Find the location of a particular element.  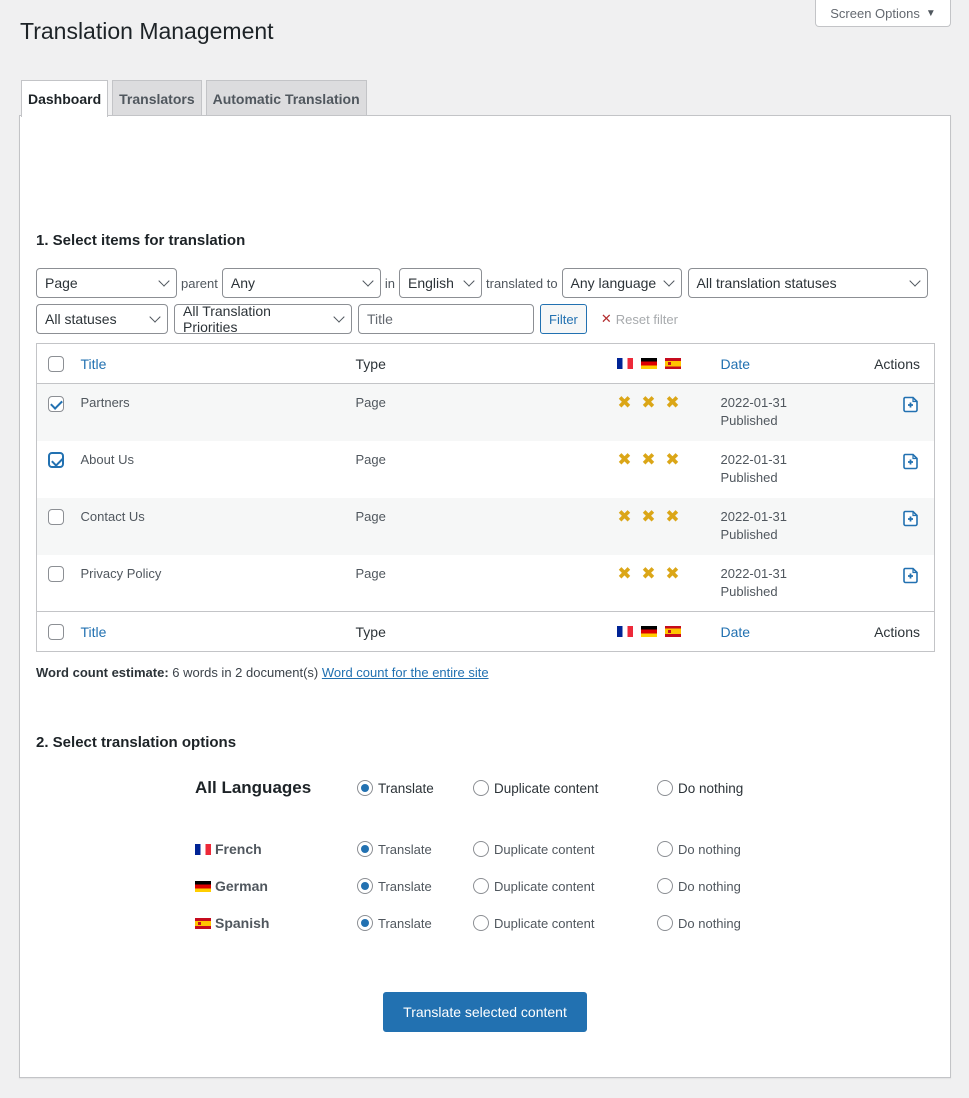

spanish-translate-radio: Translate is located at coordinates (415, 923).